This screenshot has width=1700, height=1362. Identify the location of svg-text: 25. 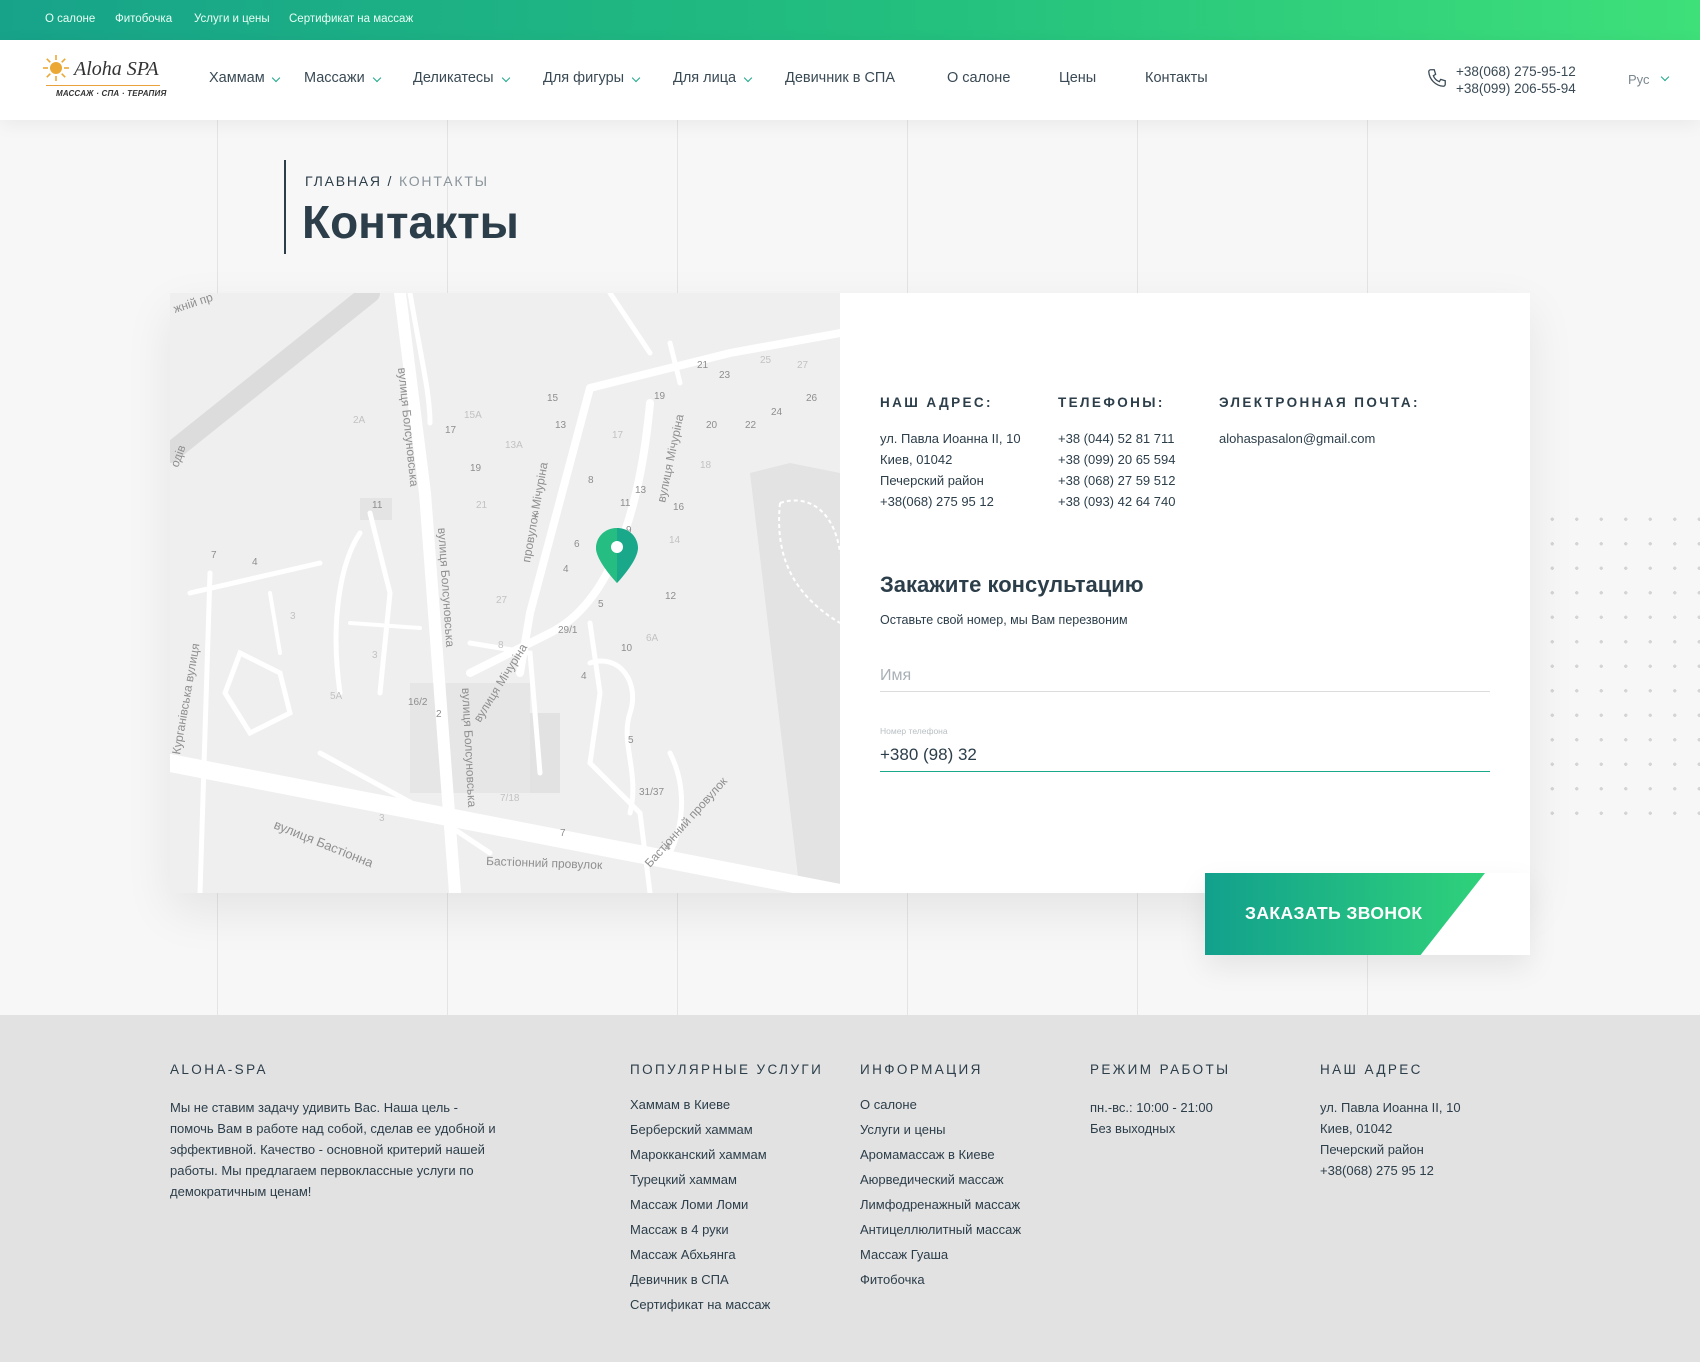
(766, 360).